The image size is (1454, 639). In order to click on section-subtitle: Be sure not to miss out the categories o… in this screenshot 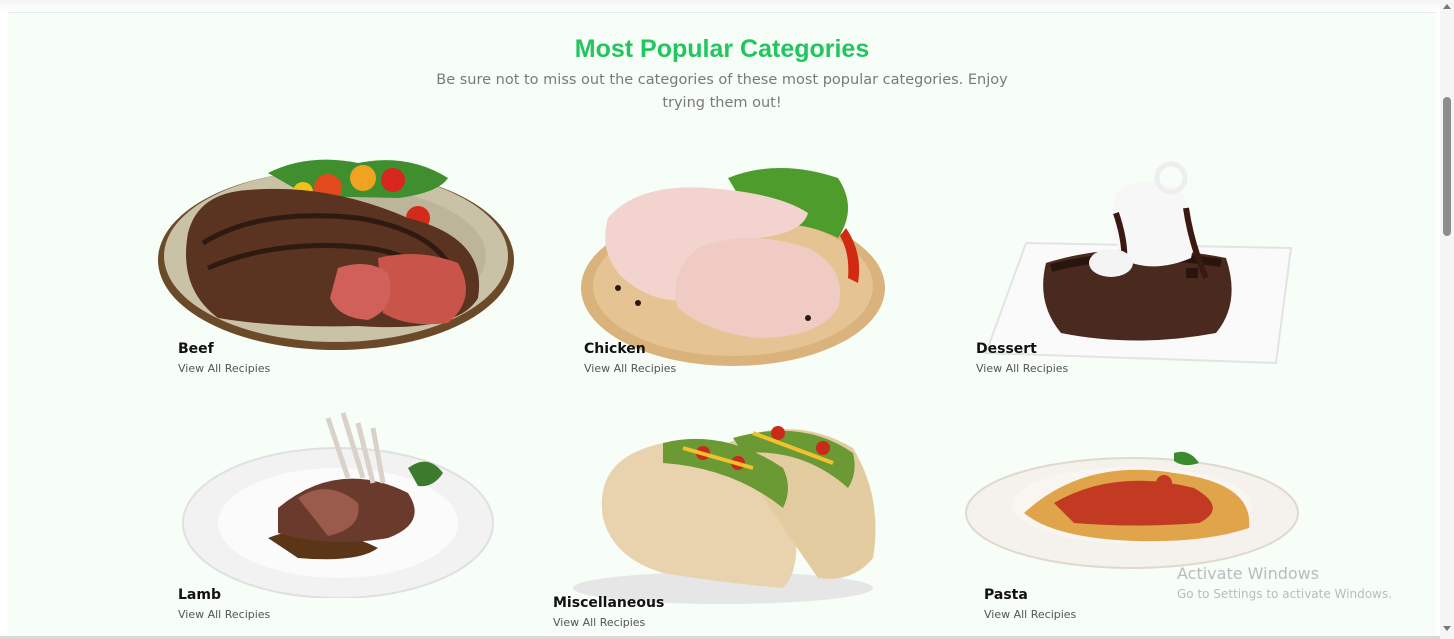, I will do `click(722, 91)`.